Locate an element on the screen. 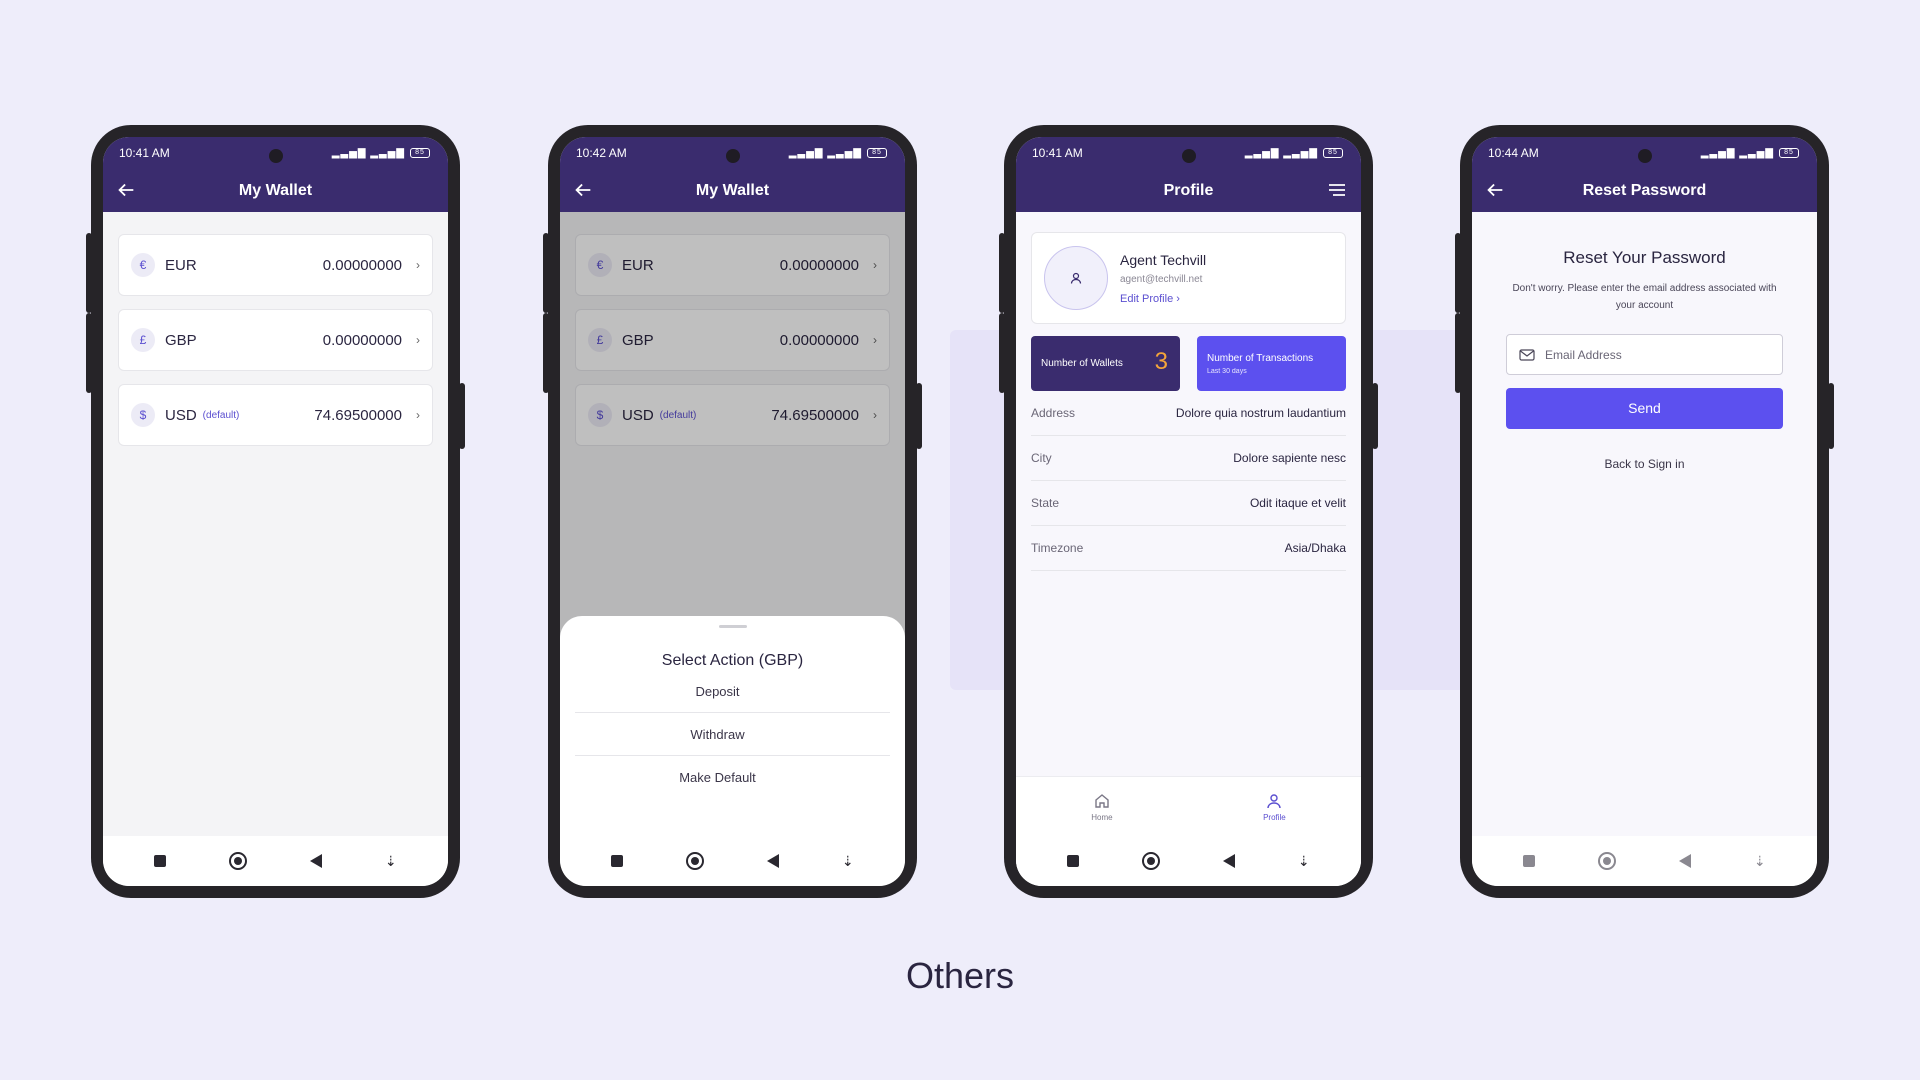  hamburger-menu-icon is located at coordinates (1337, 190).